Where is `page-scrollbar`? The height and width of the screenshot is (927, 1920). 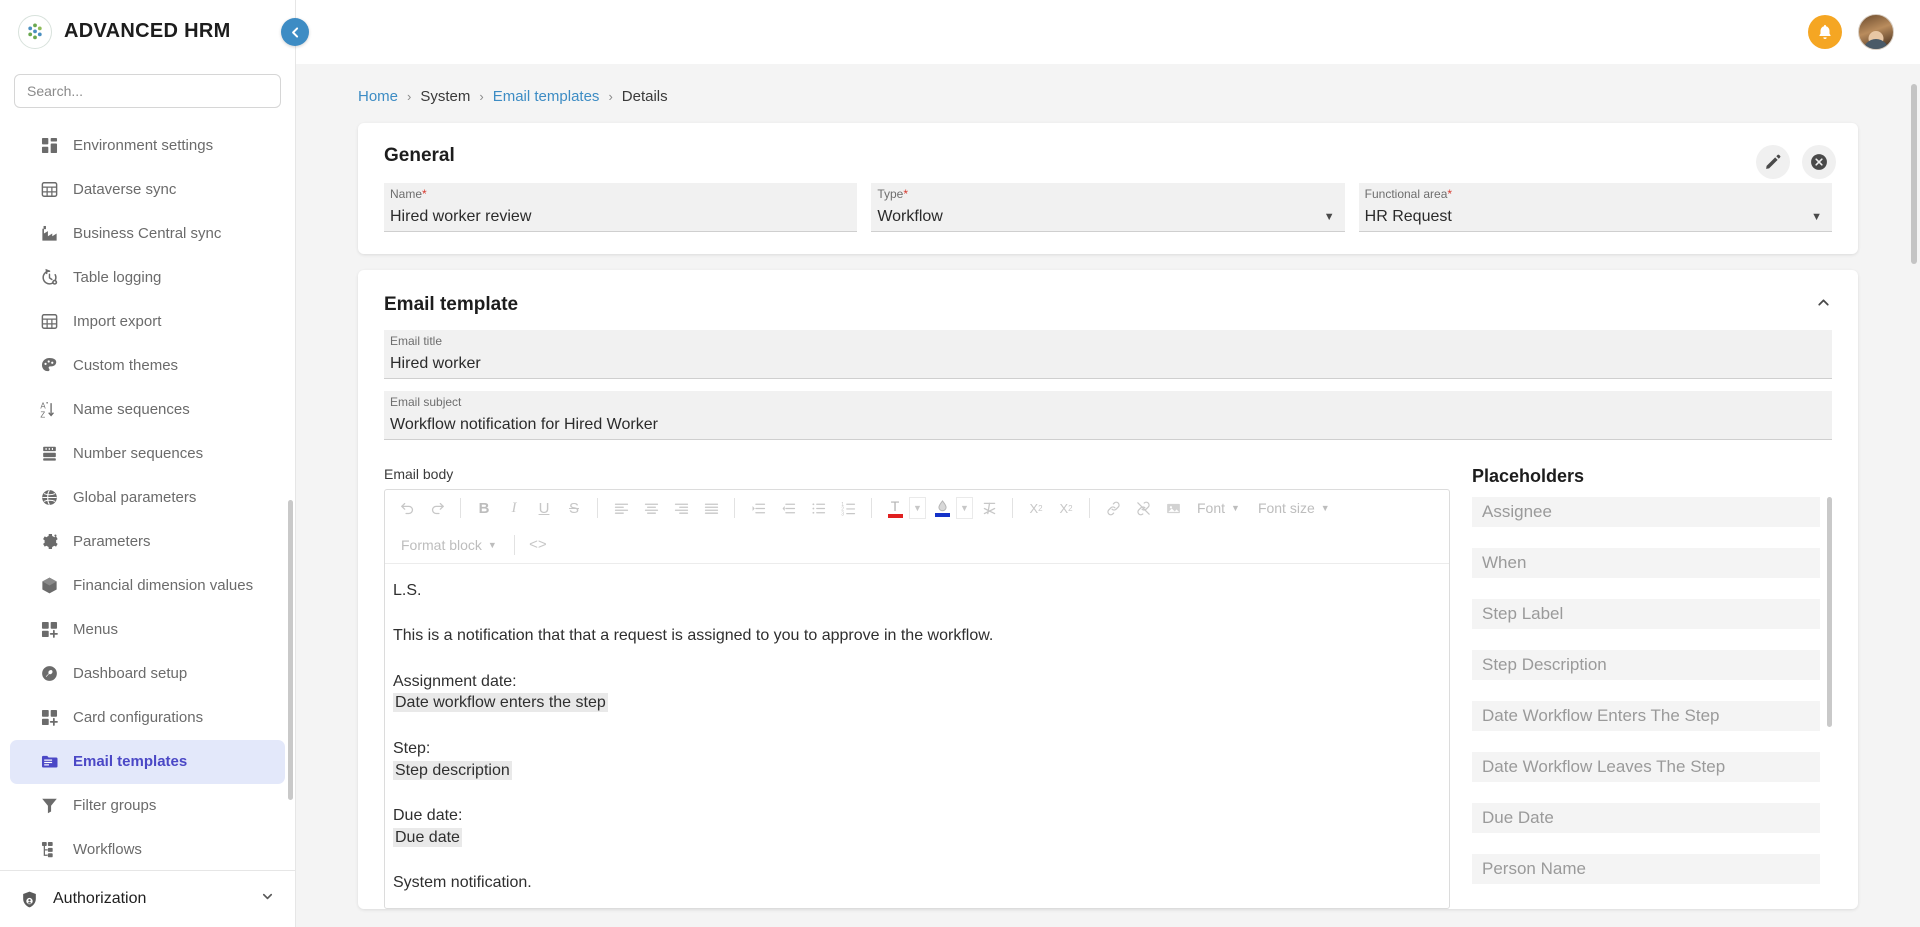 page-scrollbar is located at coordinates (1914, 174).